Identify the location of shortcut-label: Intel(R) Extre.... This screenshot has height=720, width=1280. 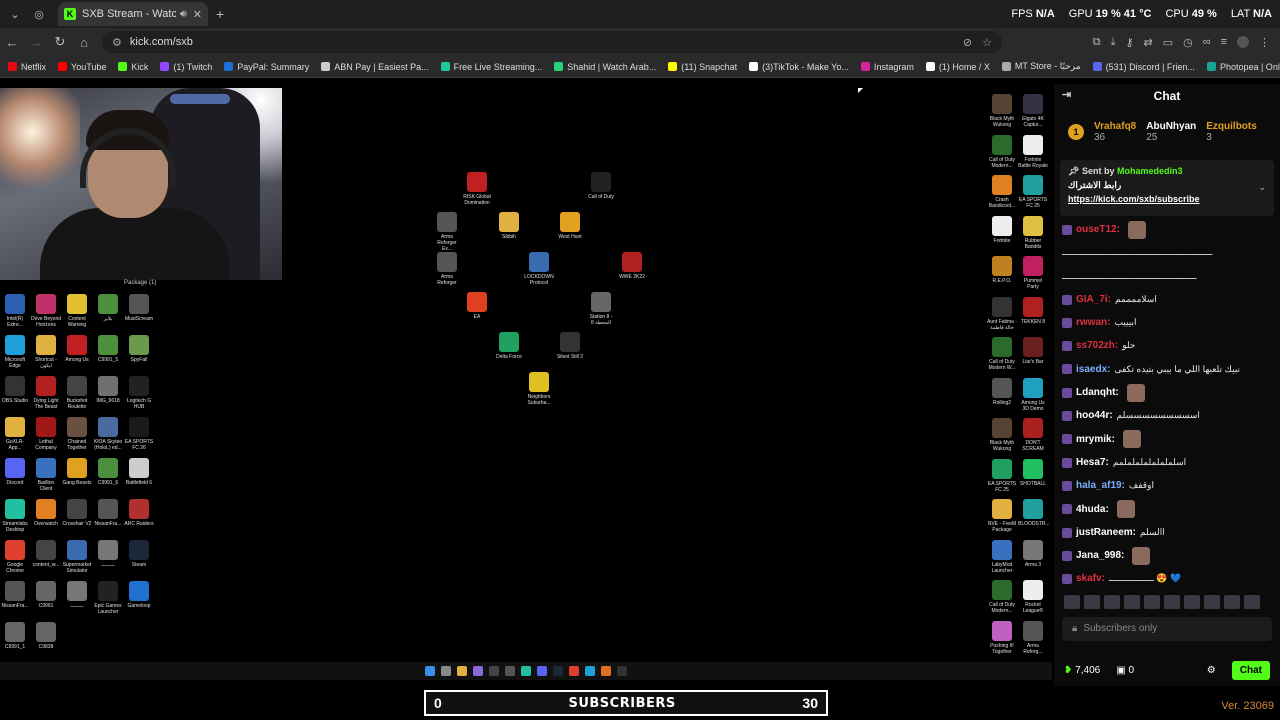
(15, 322).